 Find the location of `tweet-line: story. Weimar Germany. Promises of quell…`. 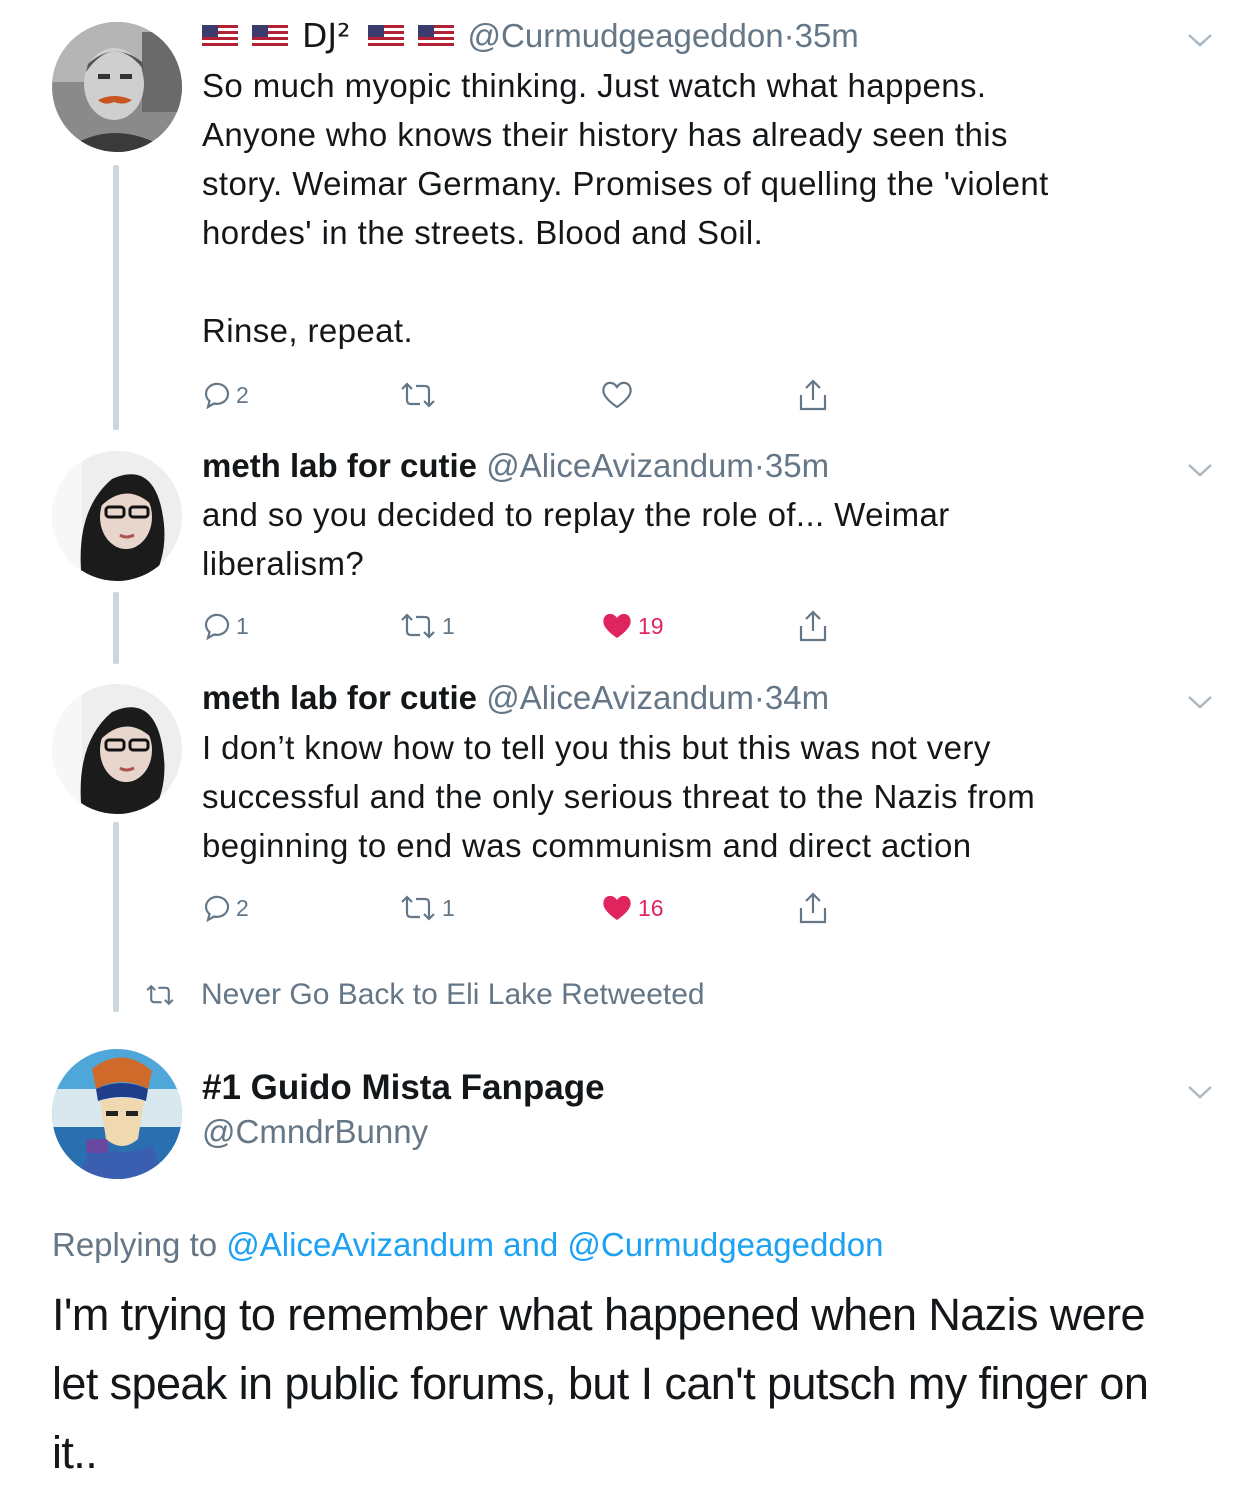

tweet-line: story. Weimar Germany. Promises of quell… is located at coordinates (625, 183).